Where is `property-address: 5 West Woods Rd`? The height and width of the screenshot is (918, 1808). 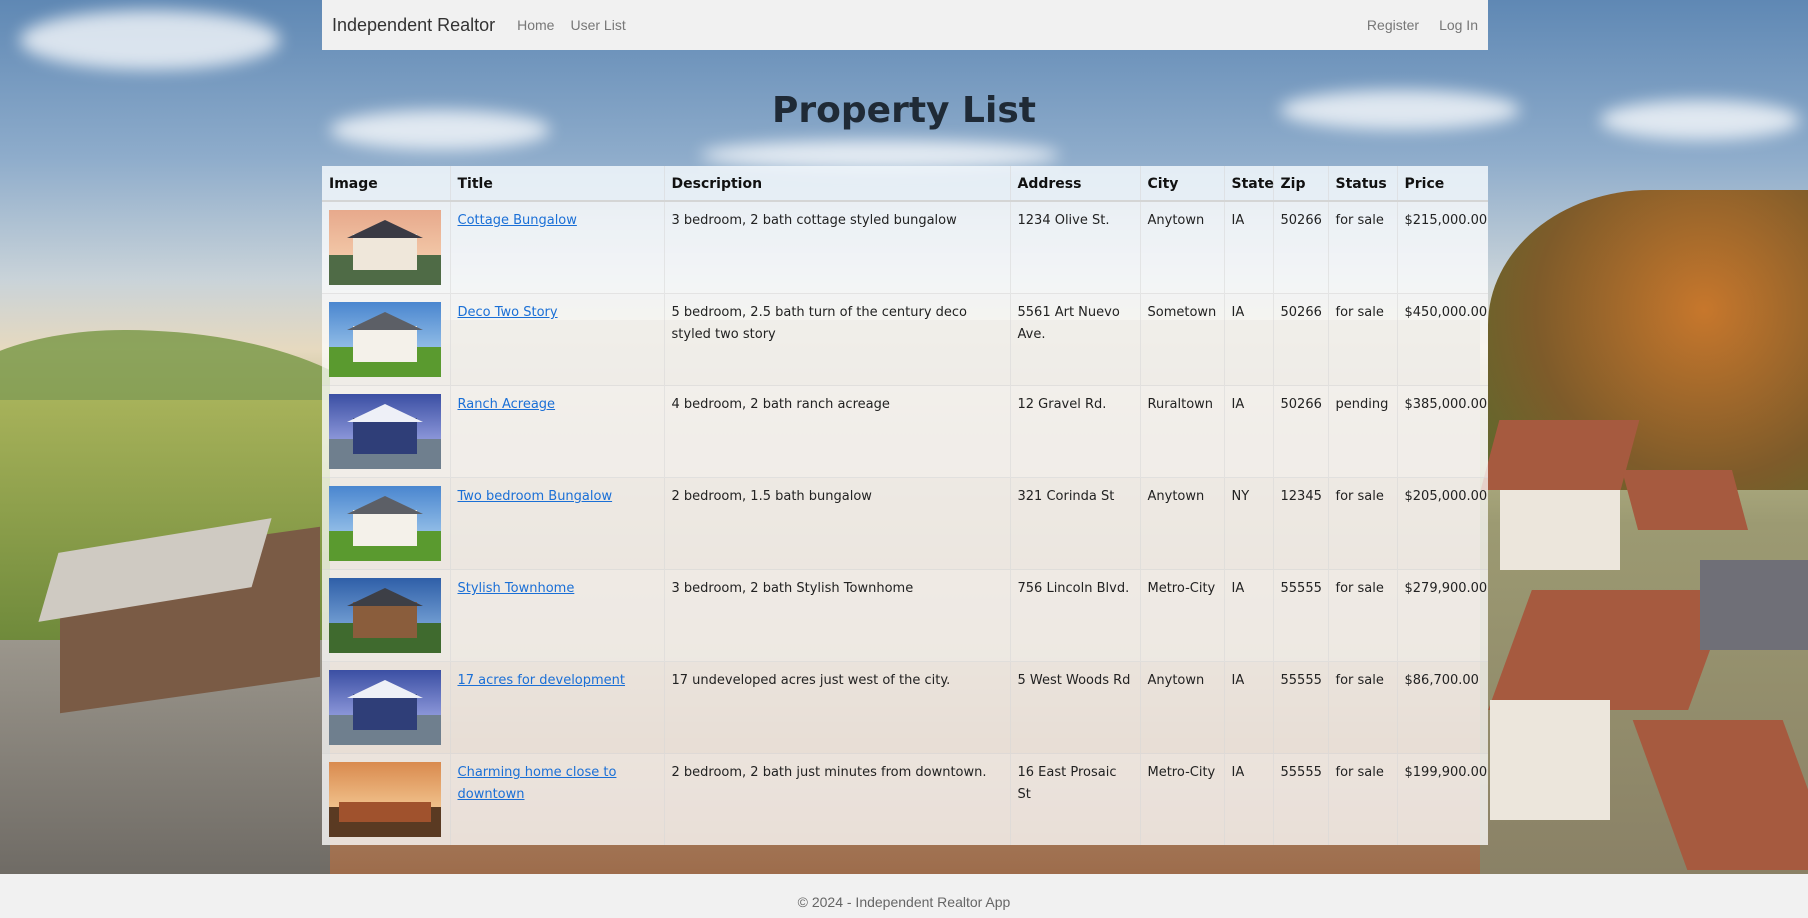
property-address: 5 West Woods Rd is located at coordinates (1075, 707).